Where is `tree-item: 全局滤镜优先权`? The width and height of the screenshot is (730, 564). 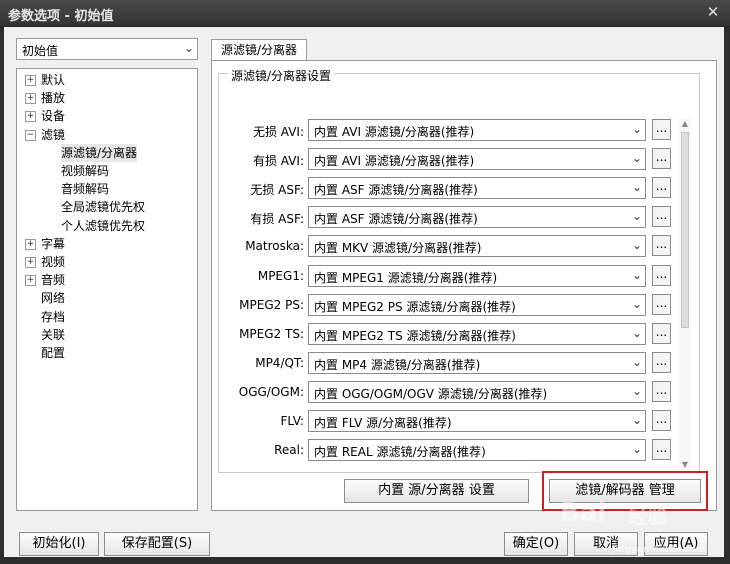 tree-item: 全局滤镜优先权 is located at coordinates (106, 207).